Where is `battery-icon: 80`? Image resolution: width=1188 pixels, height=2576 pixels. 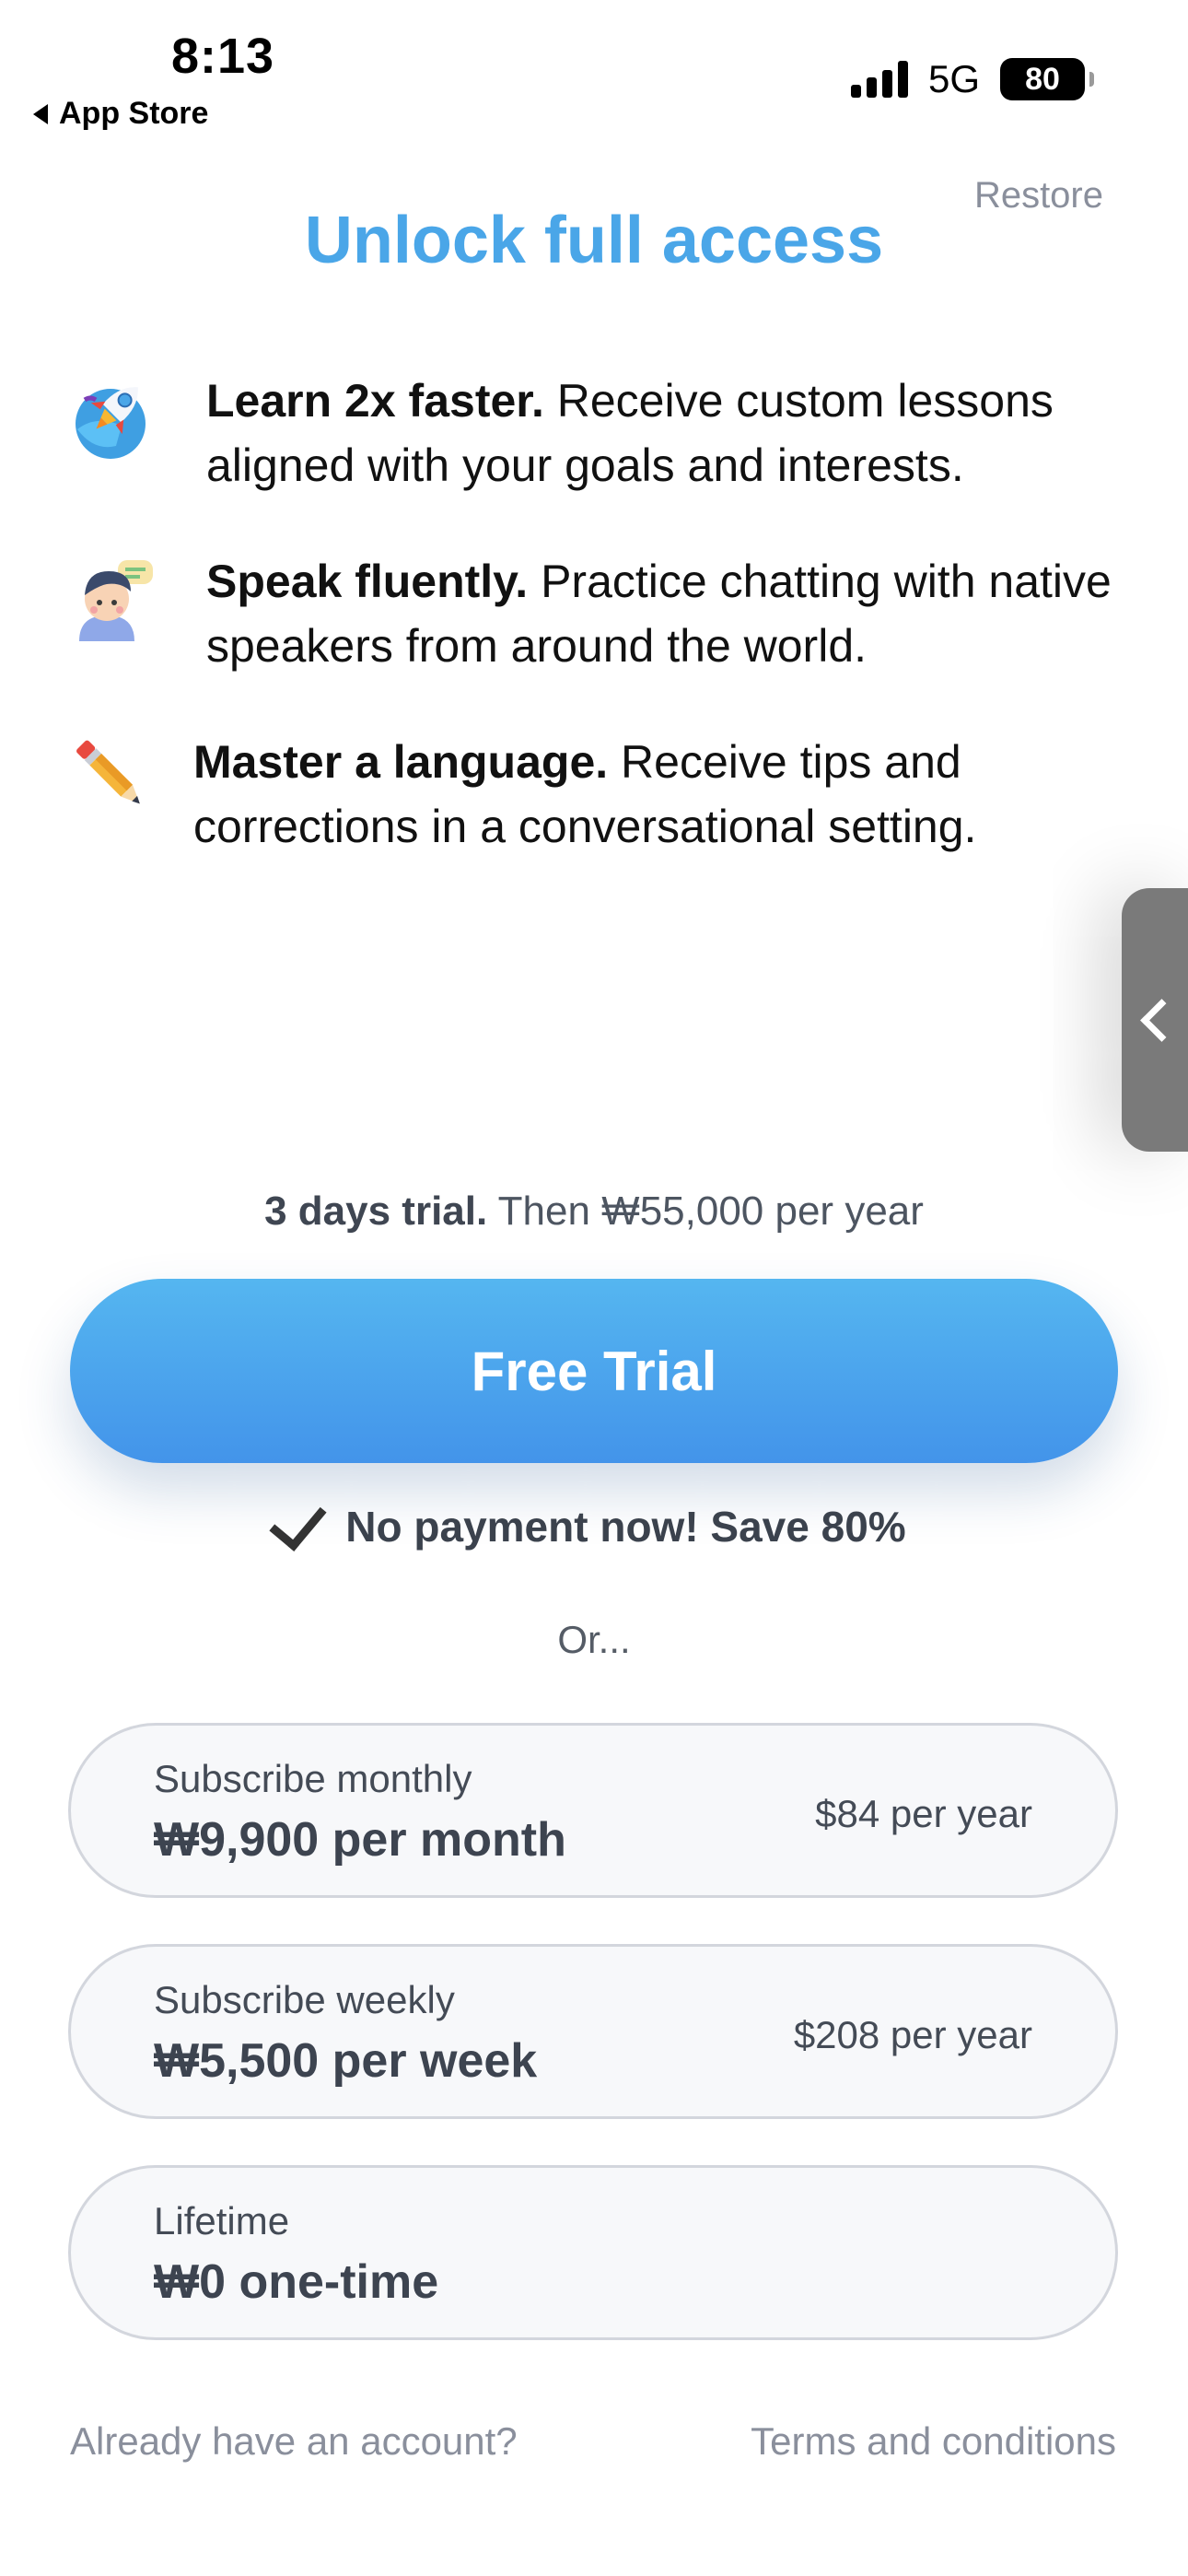
battery-icon: 80 is located at coordinates (1048, 79).